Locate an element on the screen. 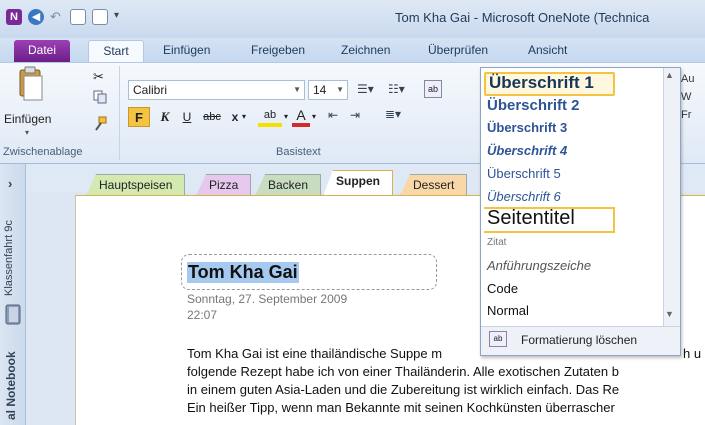 This screenshot has height=425, width=705. cut-icon: ✂ is located at coordinates (98, 77).